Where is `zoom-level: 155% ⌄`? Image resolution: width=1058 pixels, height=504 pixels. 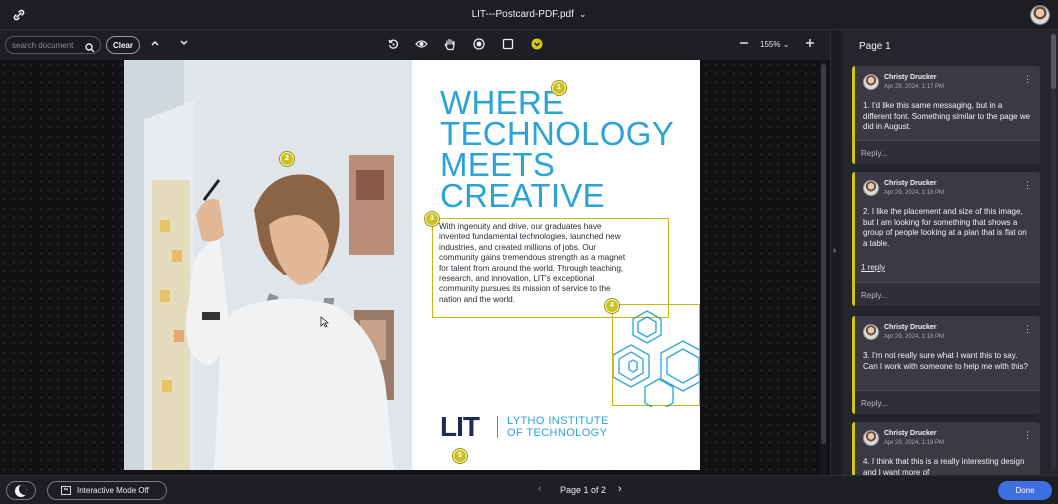
zoom-level: 155% ⌄ is located at coordinates (774, 44).